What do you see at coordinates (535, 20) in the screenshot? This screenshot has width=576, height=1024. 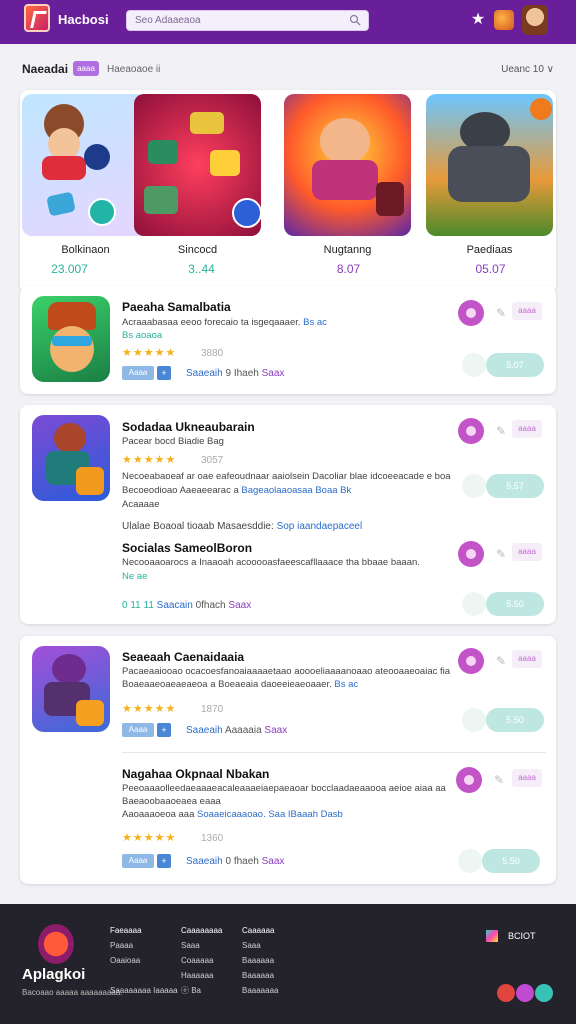 I see `avatar` at bounding box center [535, 20].